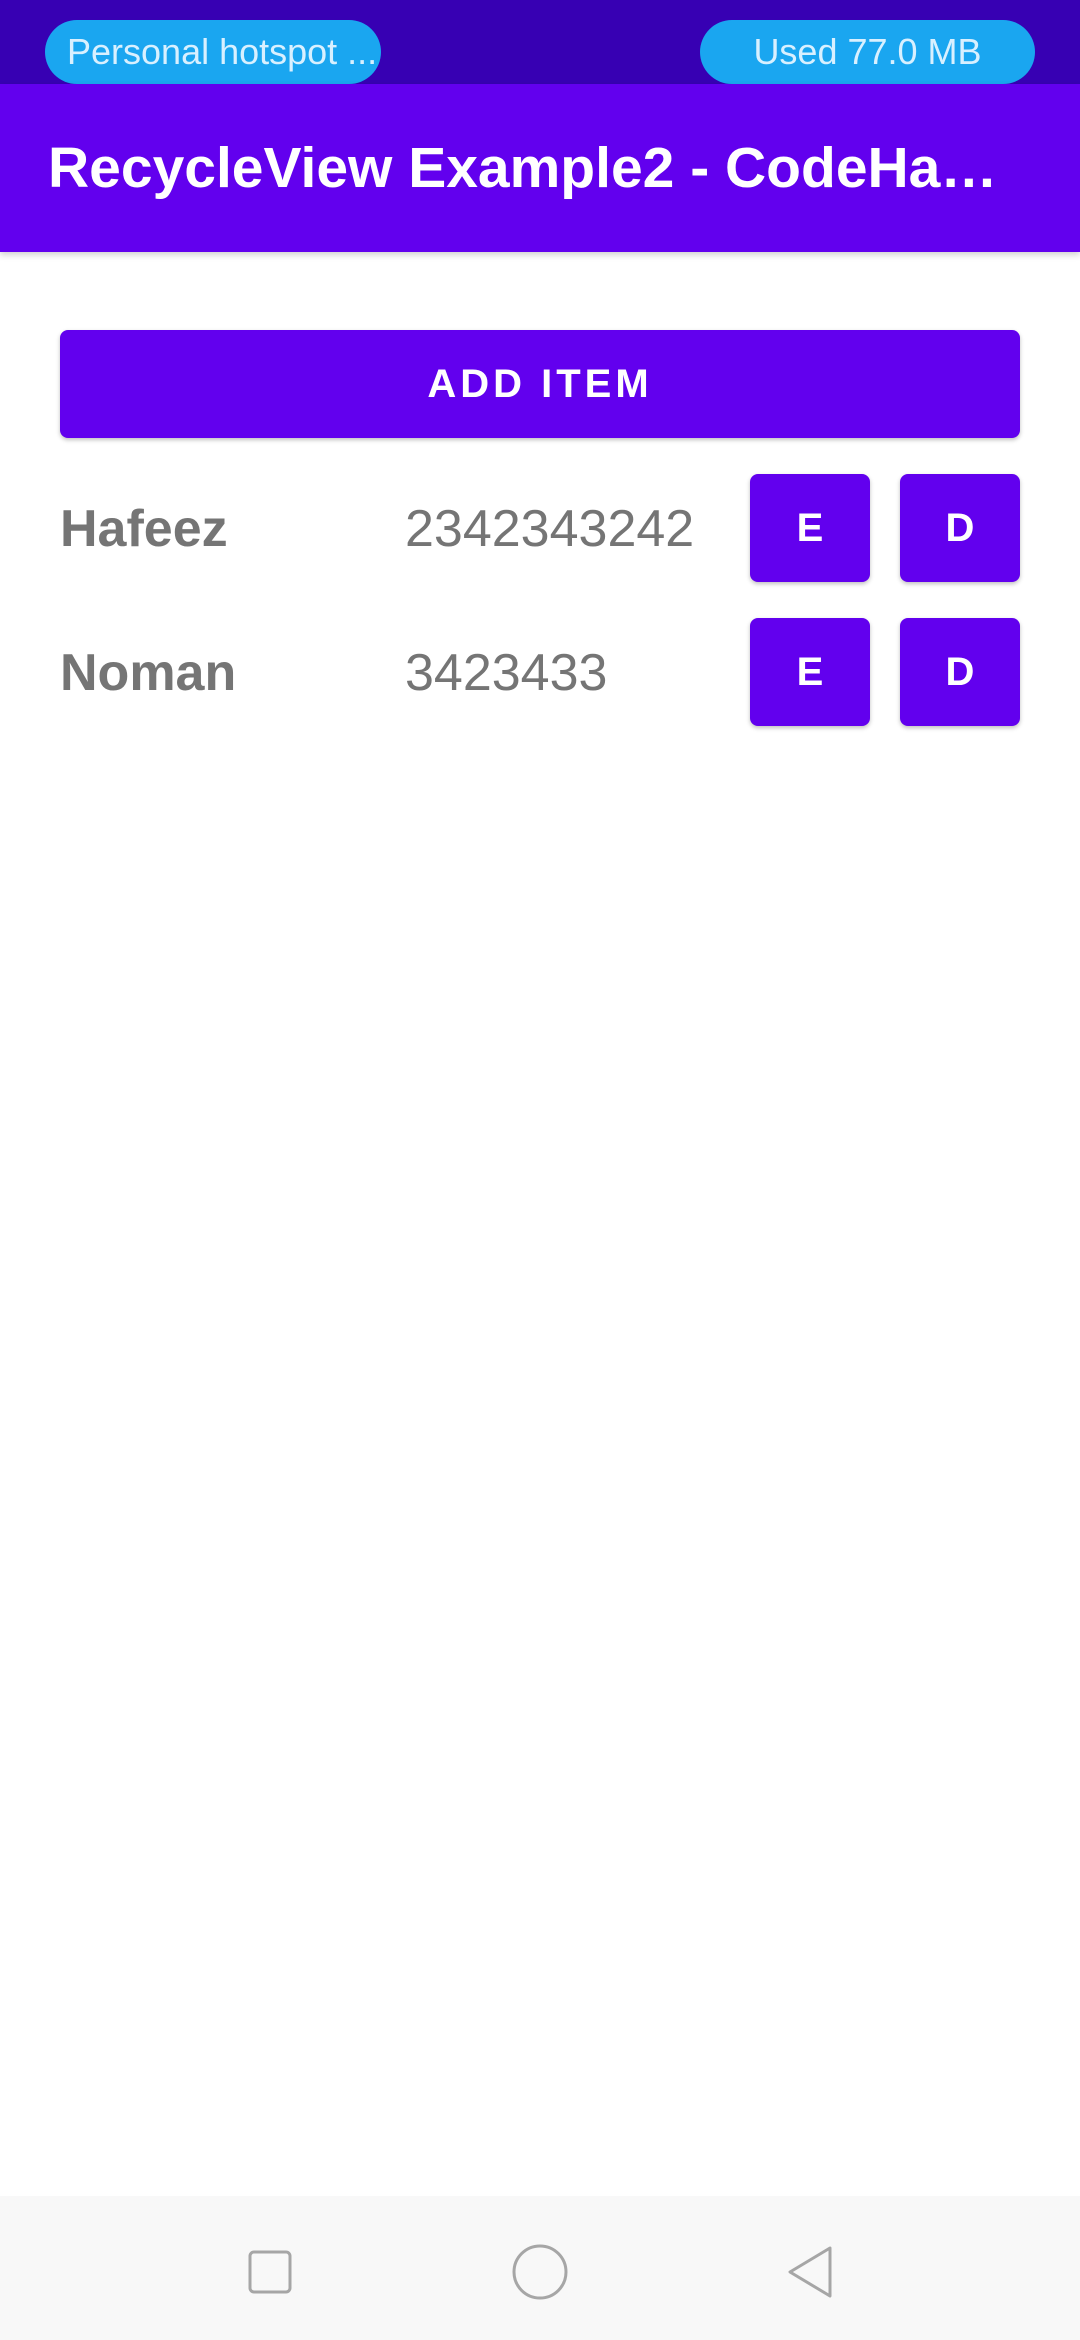 The image size is (1080, 2340). I want to click on square-recents-icon, so click(270, 2272).